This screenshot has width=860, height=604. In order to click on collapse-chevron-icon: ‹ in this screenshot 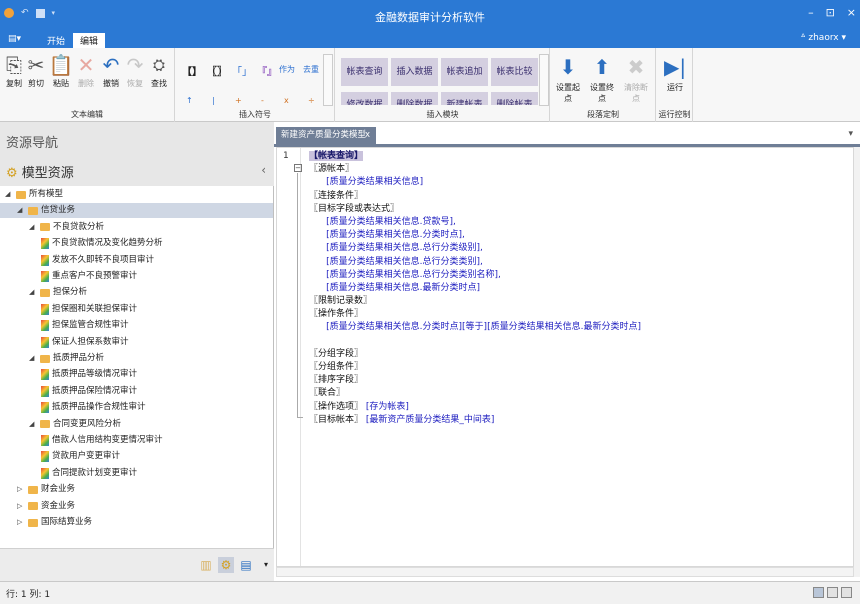, I will do `click(263, 170)`.